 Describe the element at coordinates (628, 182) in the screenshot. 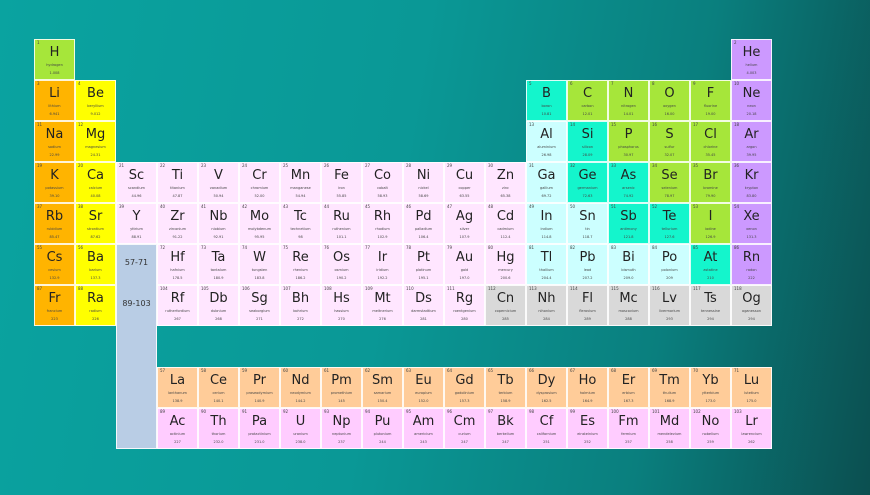

I see `element-cell-arsenic: 33 As arsenic 74.92` at that location.